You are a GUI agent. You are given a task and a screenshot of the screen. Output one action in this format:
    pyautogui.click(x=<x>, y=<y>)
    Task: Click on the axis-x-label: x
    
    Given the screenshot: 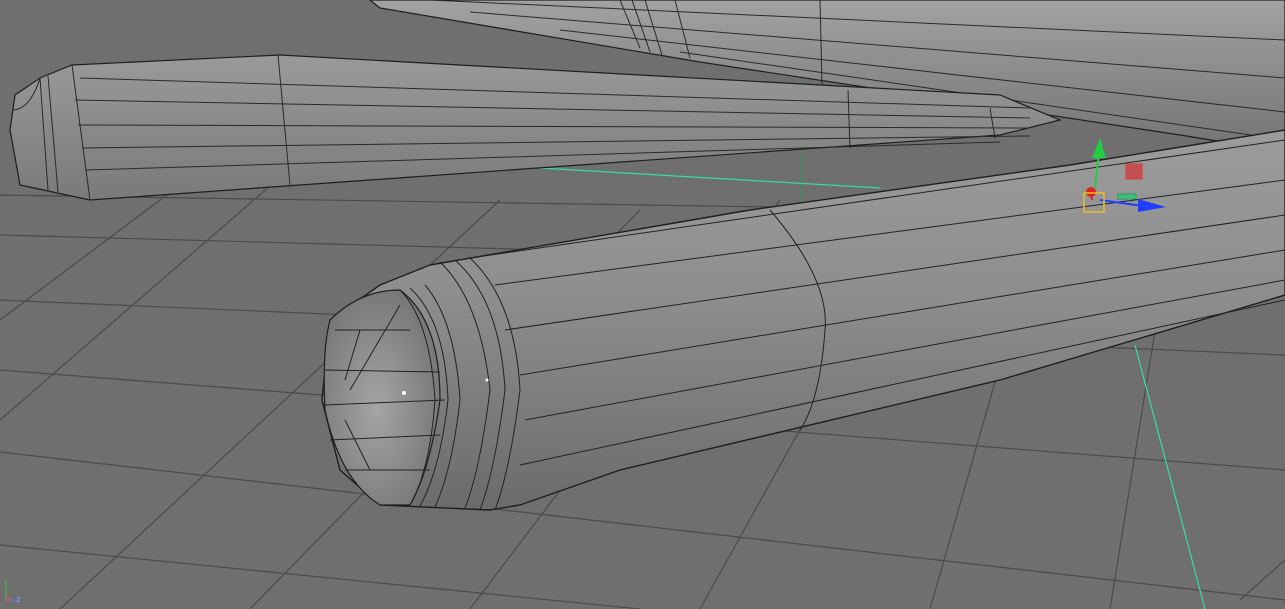 What is the action you would take?
    pyautogui.click(x=8, y=599)
    